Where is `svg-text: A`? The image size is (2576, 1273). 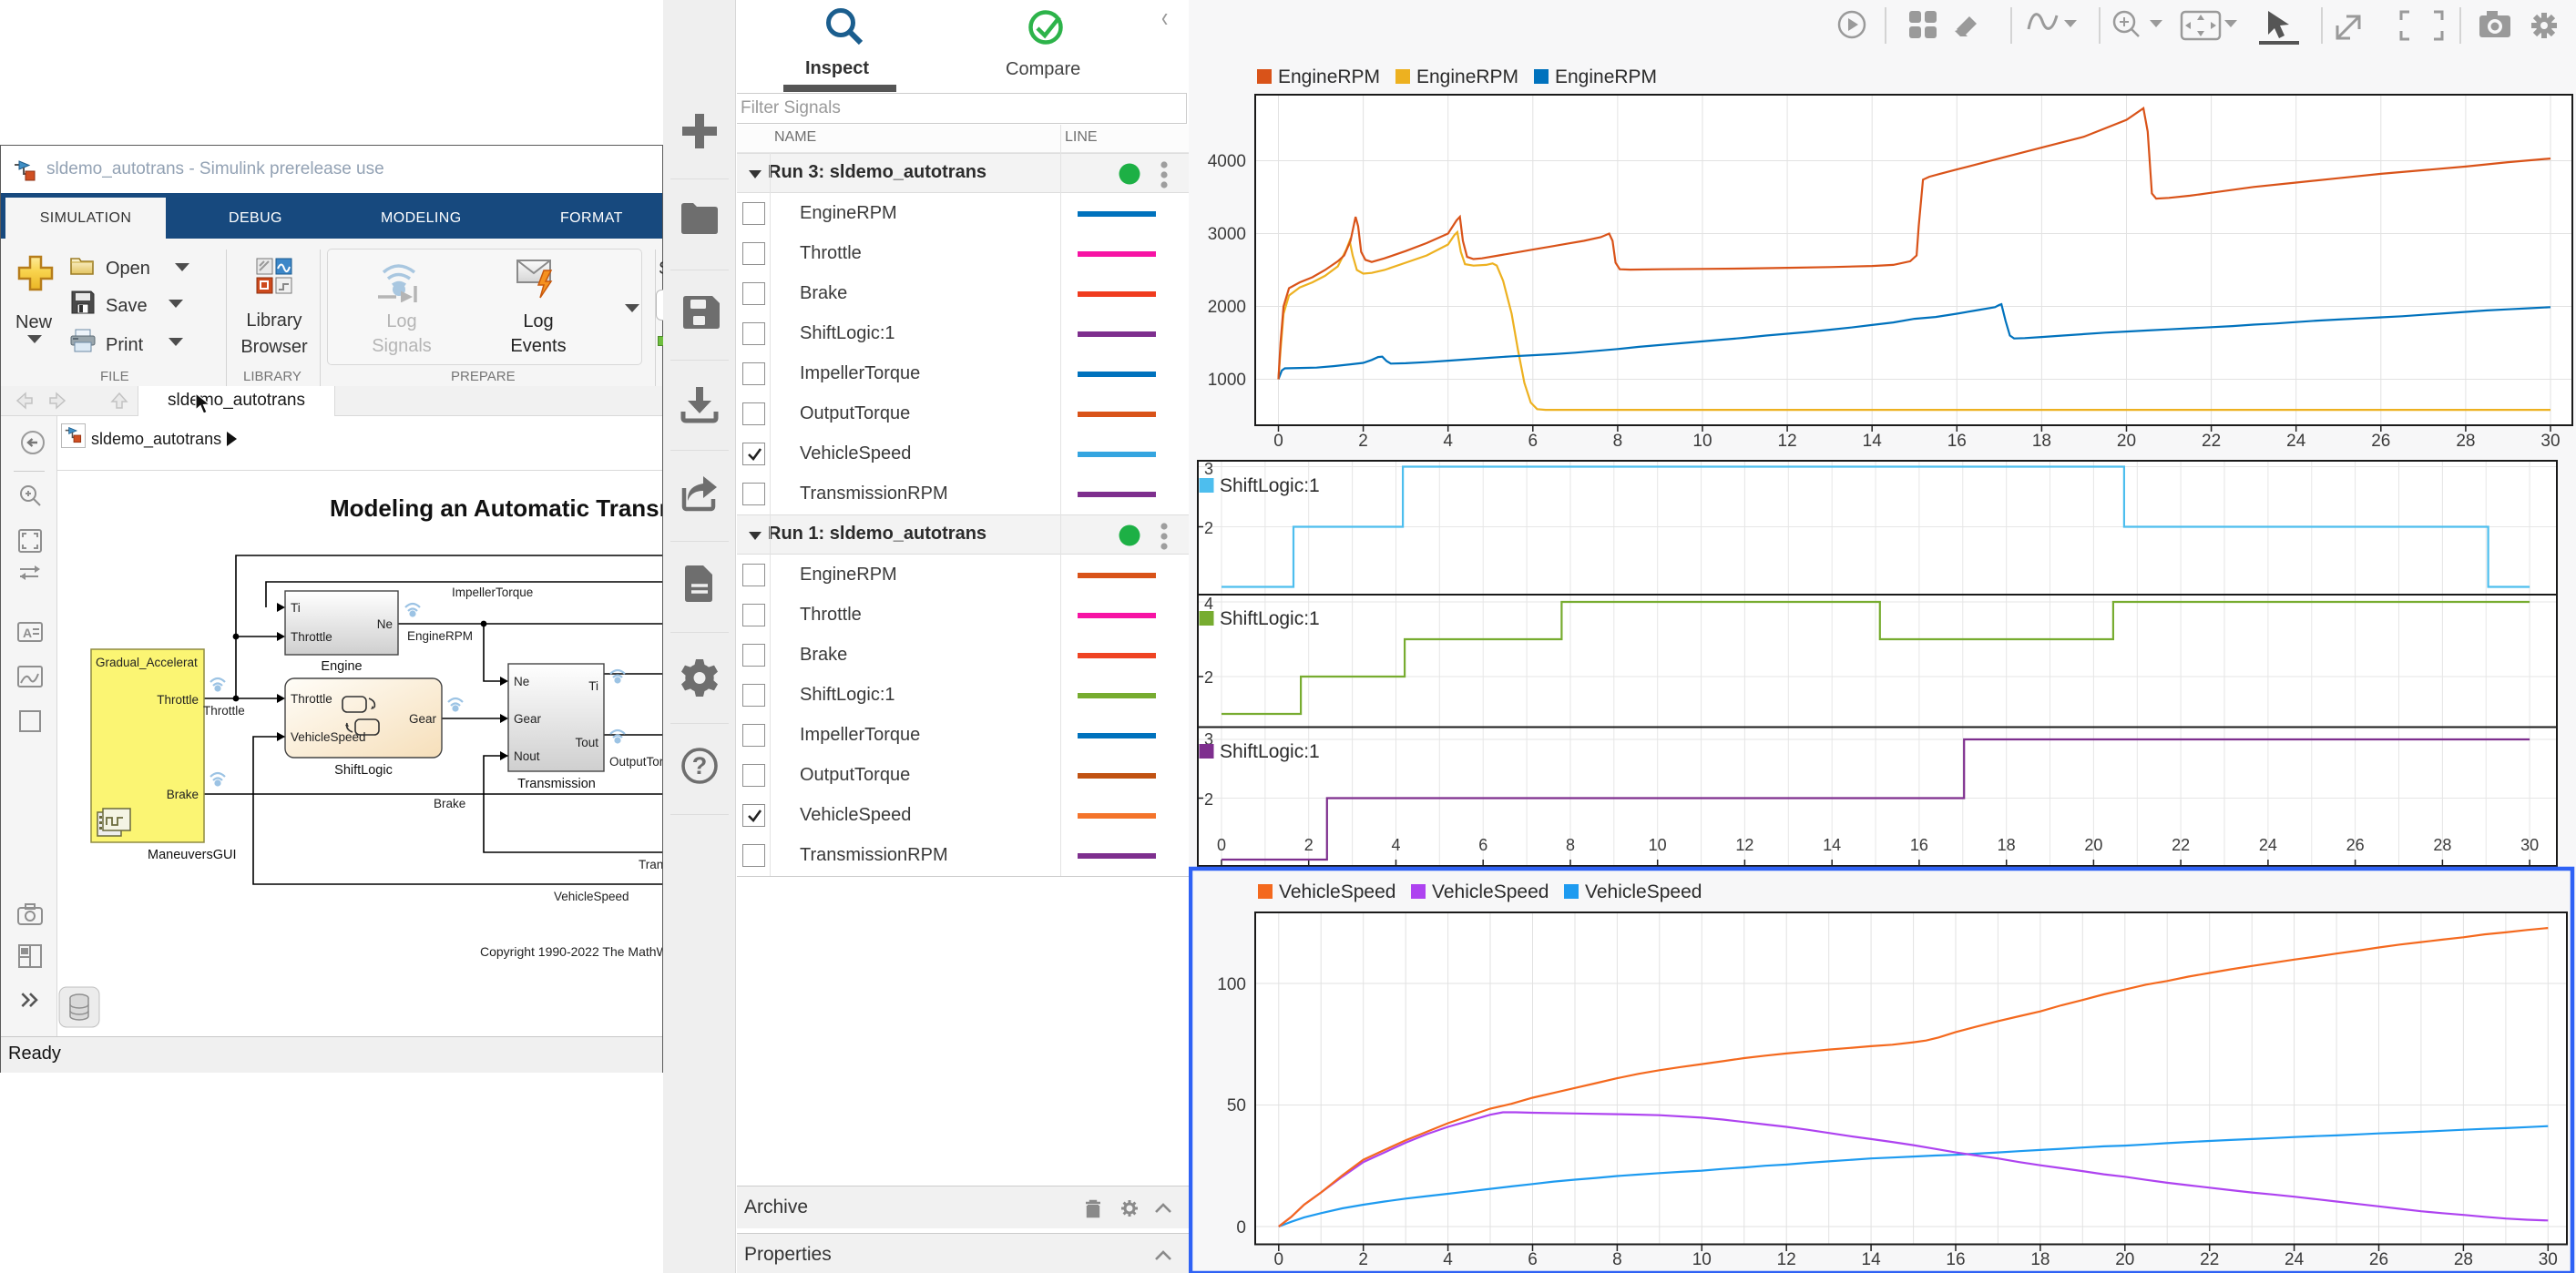 svg-text: A is located at coordinates (27, 633).